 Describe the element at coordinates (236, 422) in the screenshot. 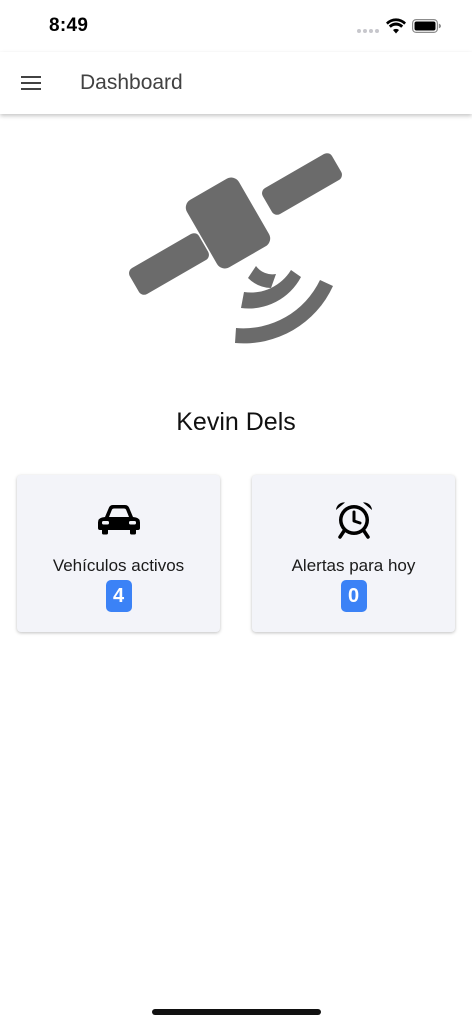

I see `user-name: Kevin Dels` at that location.